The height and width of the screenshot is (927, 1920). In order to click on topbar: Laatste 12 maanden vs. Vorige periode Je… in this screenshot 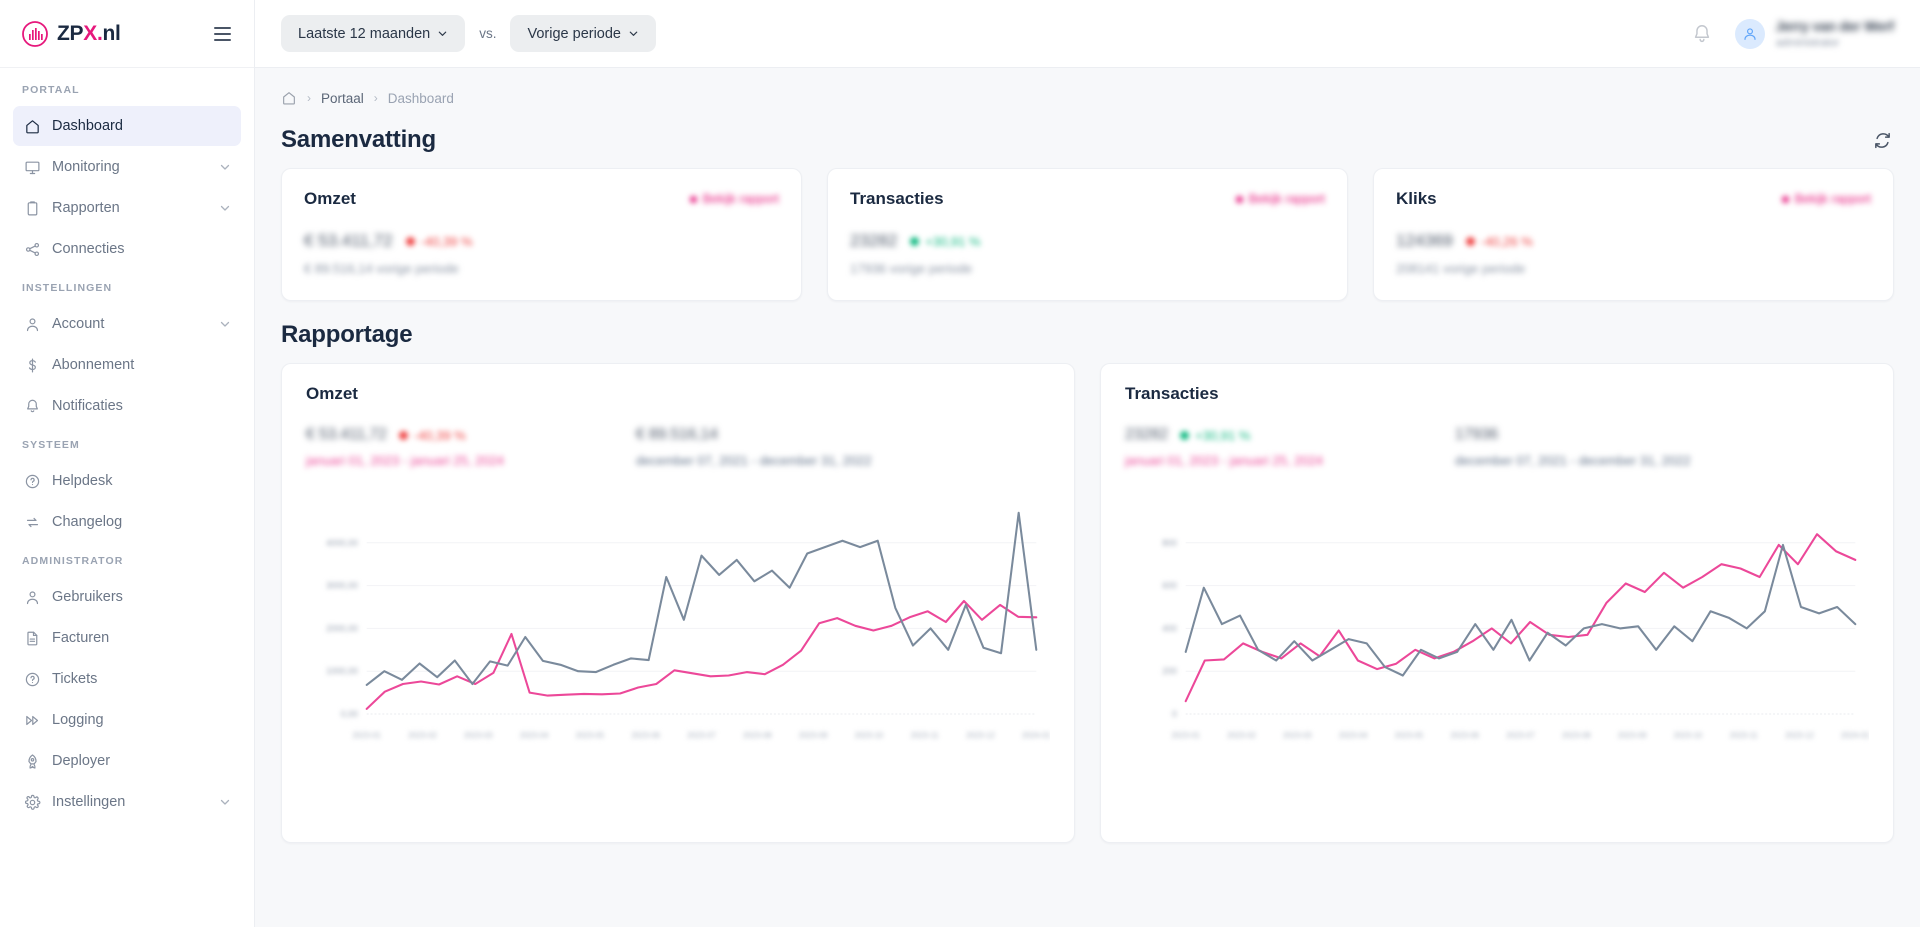, I will do `click(1087, 34)`.